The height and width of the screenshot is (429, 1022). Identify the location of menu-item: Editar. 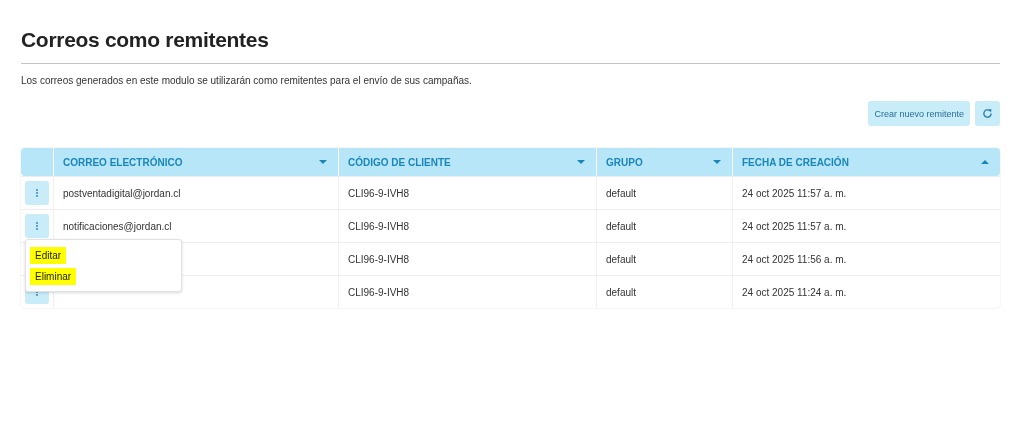
(103, 255).